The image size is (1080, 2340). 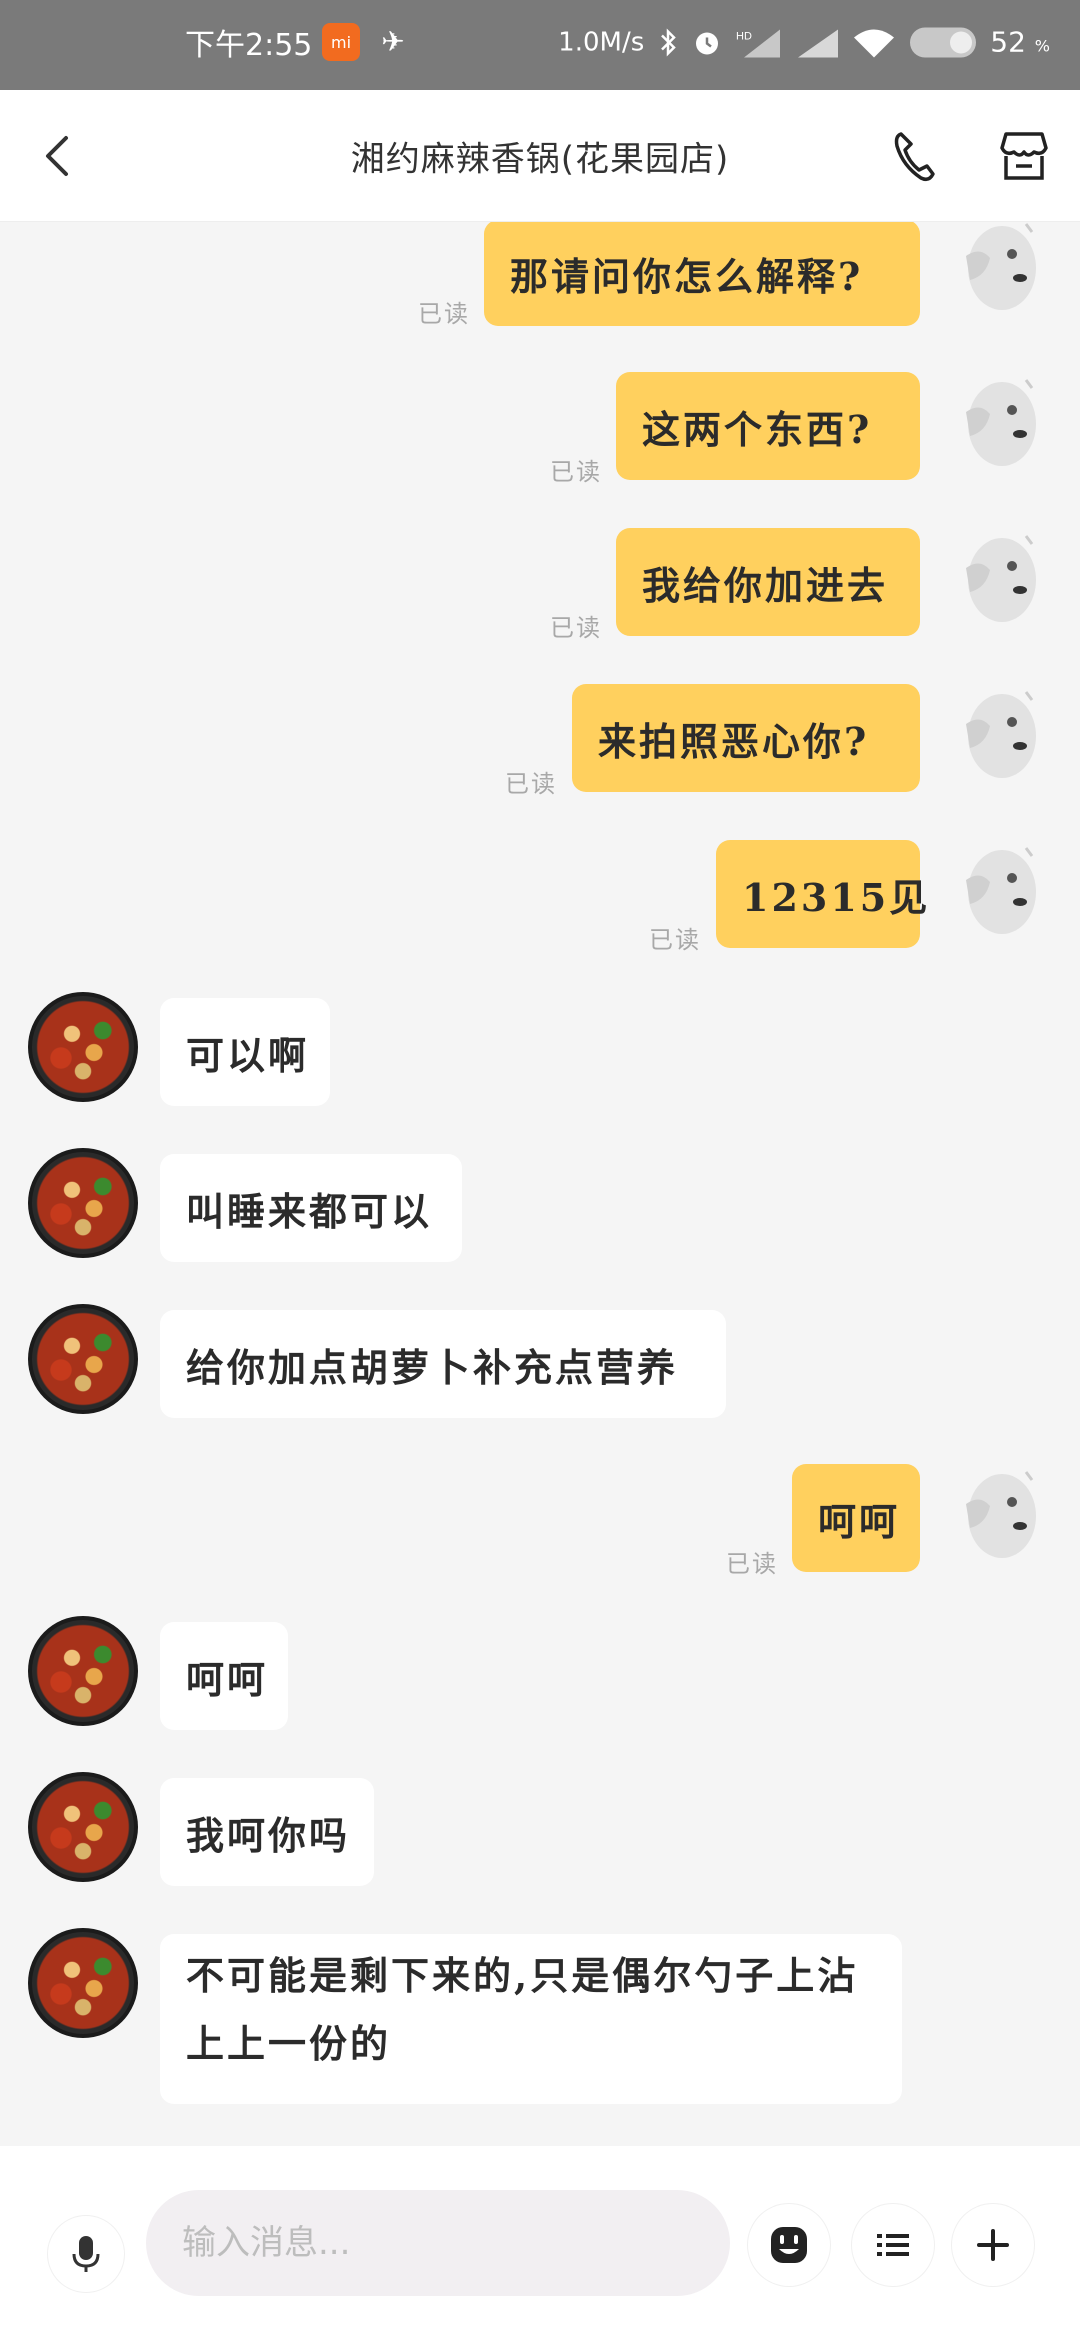 What do you see at coordinates (1024, 156) in the screenshot?
I see `store-icon` at bounding box center [1024, 156].